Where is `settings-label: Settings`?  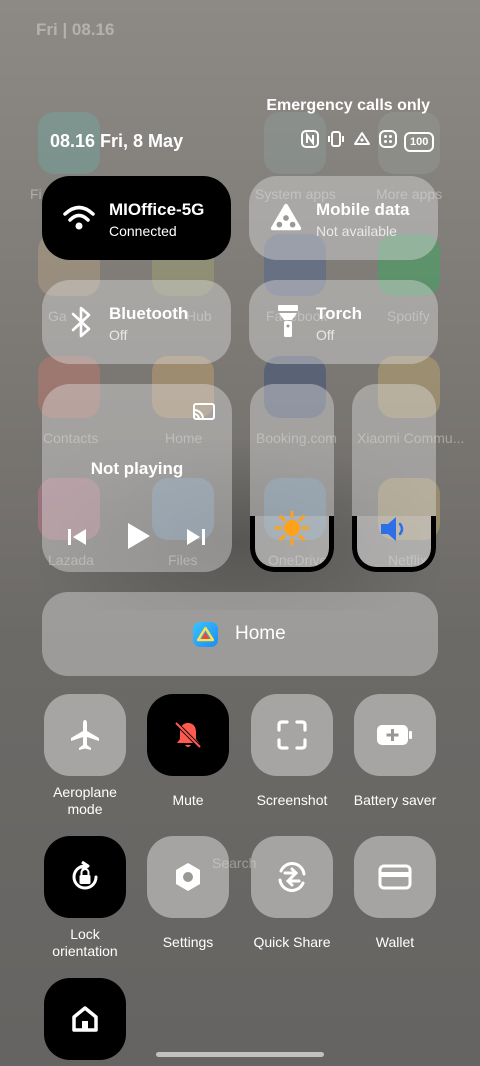 settings-label: Settings is located at coordinates (188, 942).